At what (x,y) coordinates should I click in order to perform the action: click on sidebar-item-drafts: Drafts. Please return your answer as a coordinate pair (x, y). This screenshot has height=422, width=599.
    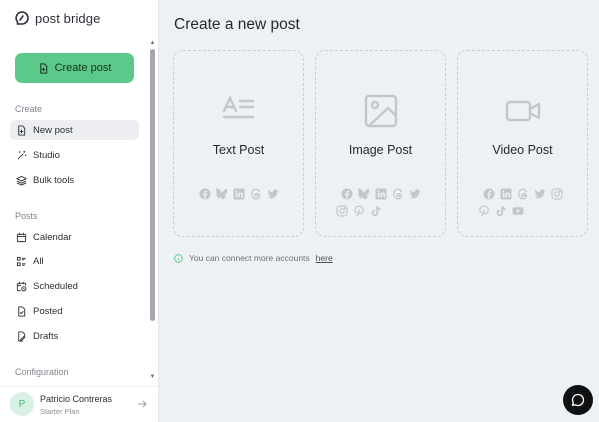
    Looking at the image, I should click on (74, 336).